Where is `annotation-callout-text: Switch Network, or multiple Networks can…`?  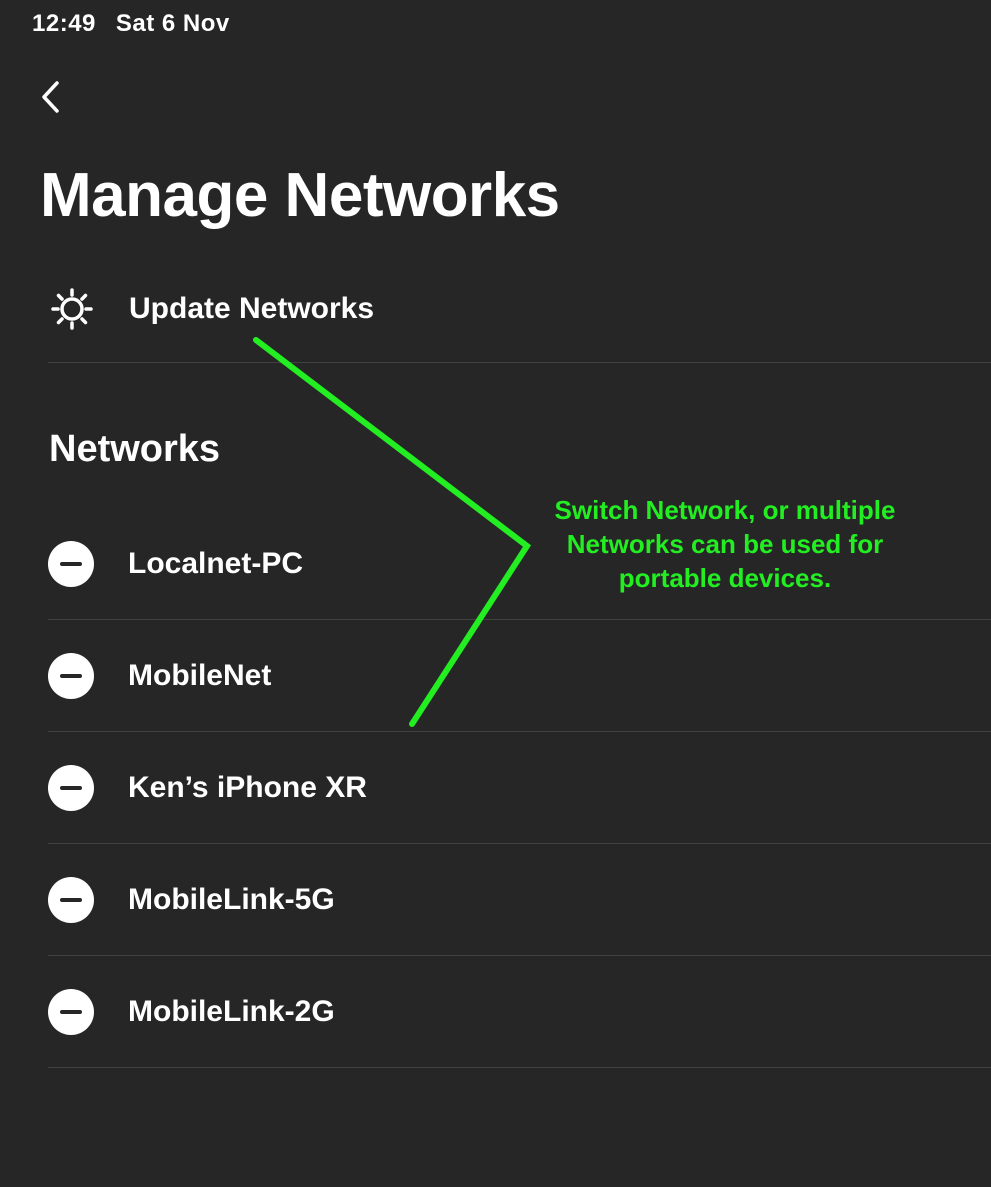 annotation-callout-text: Switch Network, or multiple Networks can… is located at coordinates (725, 544).